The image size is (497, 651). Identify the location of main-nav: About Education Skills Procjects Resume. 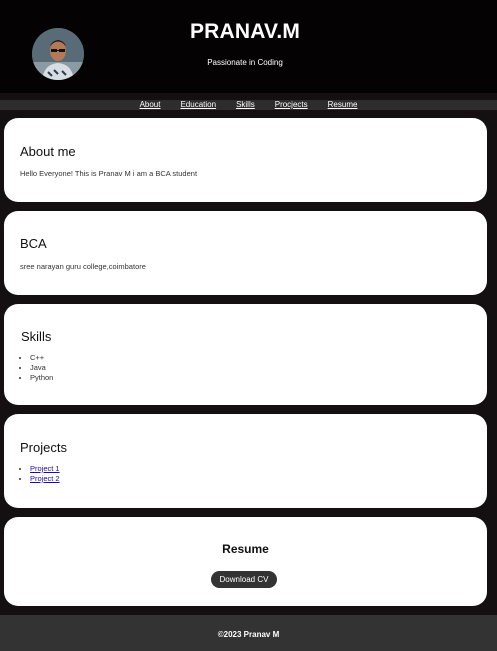
(248, 105).